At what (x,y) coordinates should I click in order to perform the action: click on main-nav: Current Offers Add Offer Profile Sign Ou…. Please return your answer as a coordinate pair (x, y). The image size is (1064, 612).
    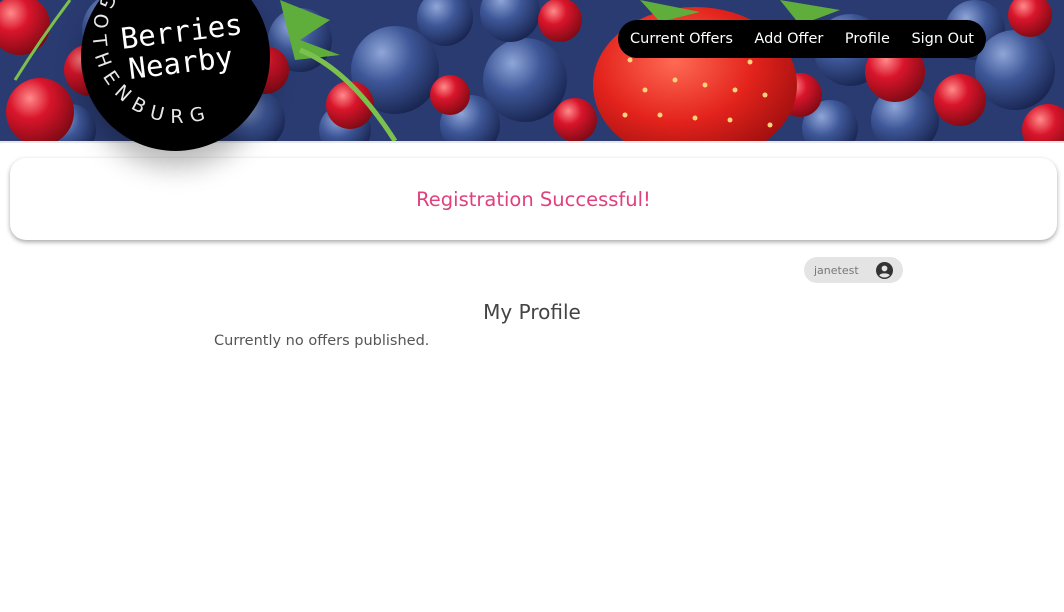
    Looking at the image, I should click on (802, 39).